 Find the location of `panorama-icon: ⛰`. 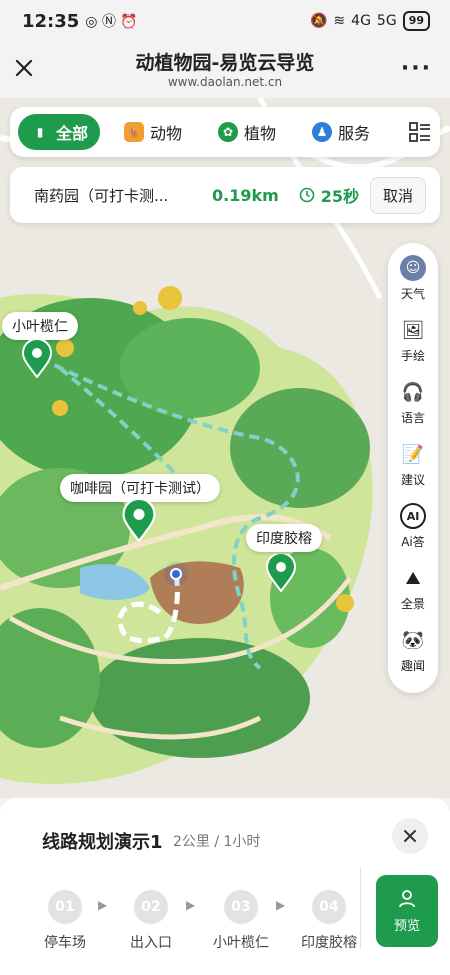

panorama-icon: ⛰ is located at coordinates (413, 578).